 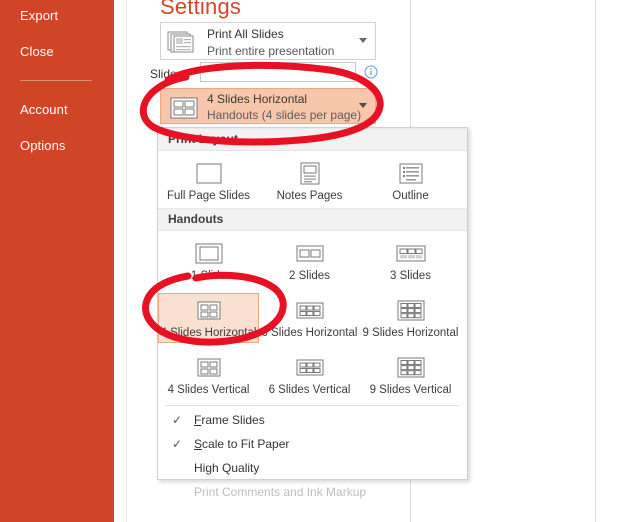 What do you see at coordinates (371, 72) in the screenshot?
I see `info-icon` at bounding box center [371, 72].